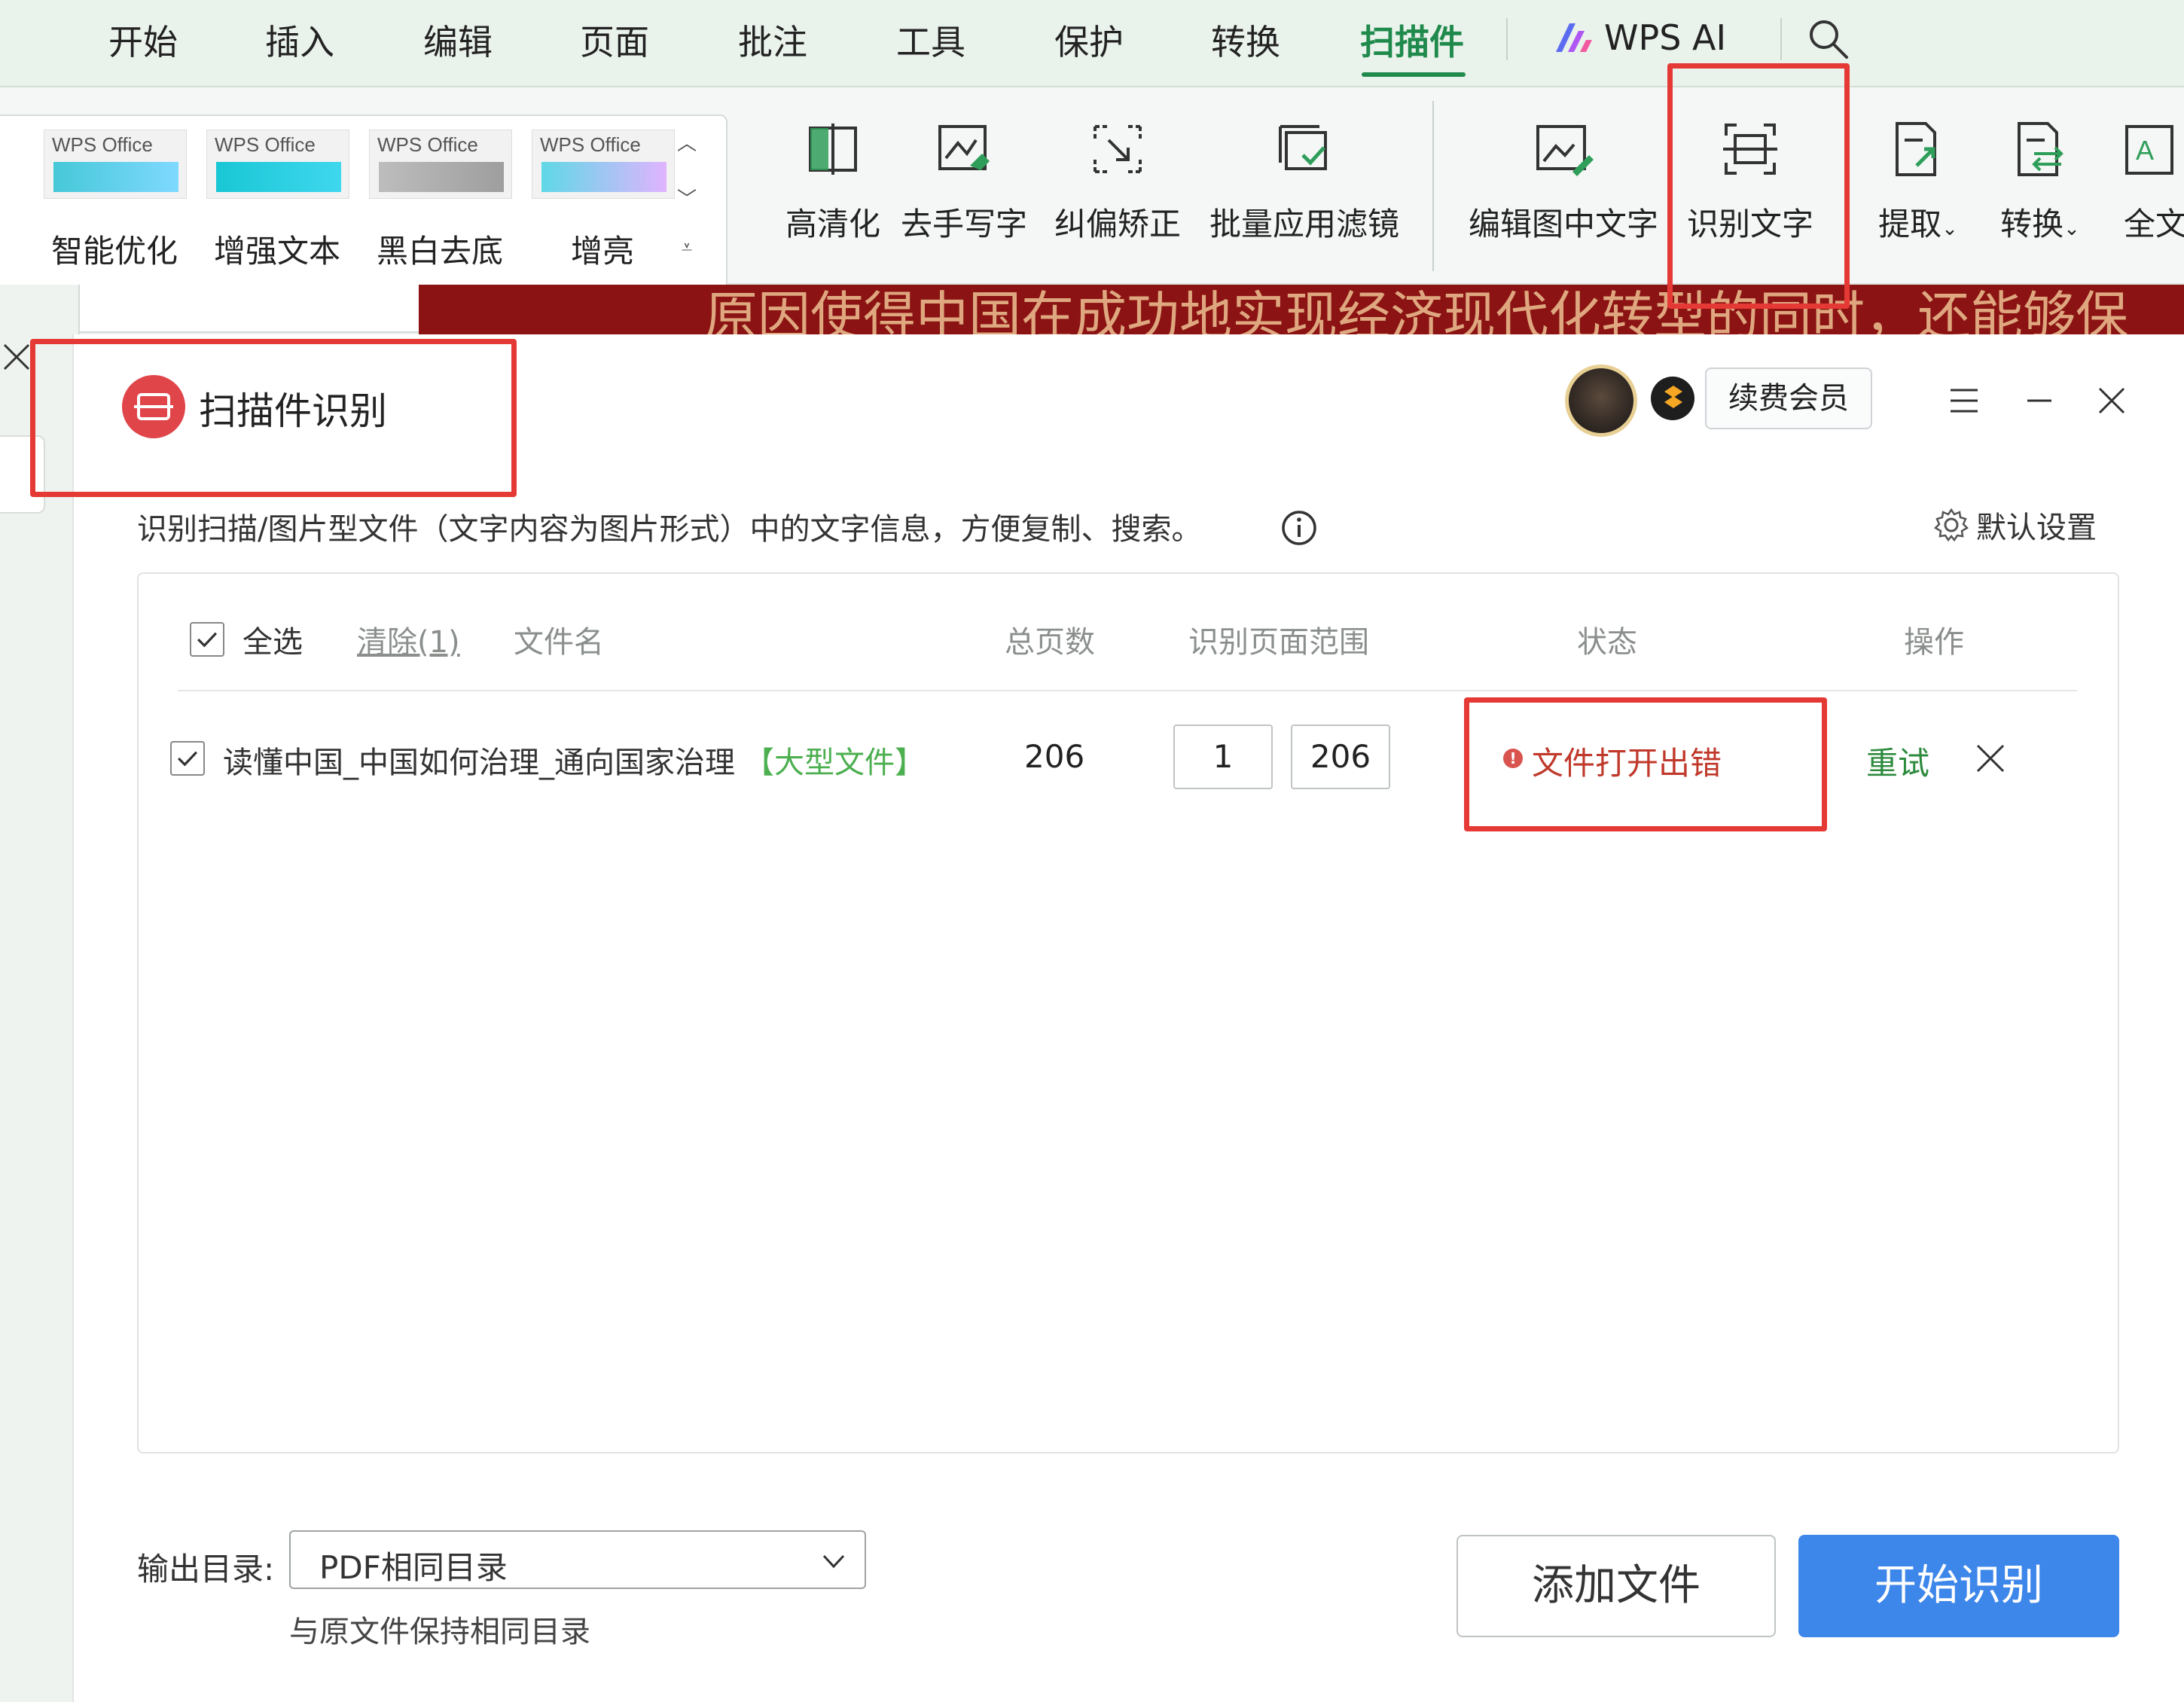 This screenshot has width=2184, height=1702. I want to click on column-header-file-name: 文件名, so click(559, 642).